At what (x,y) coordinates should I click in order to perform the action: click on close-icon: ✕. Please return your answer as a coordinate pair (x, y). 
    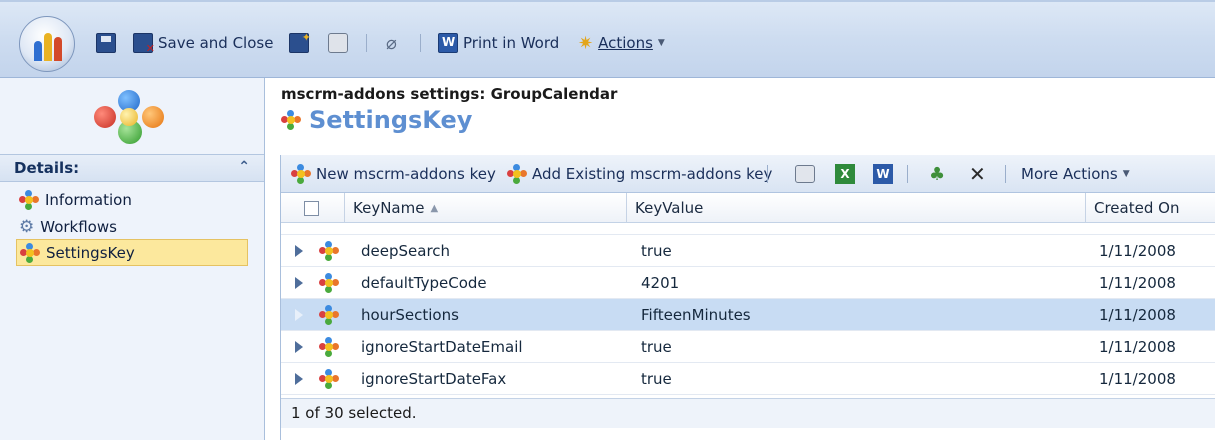
    Looking at the image, I should click on (977, 174).